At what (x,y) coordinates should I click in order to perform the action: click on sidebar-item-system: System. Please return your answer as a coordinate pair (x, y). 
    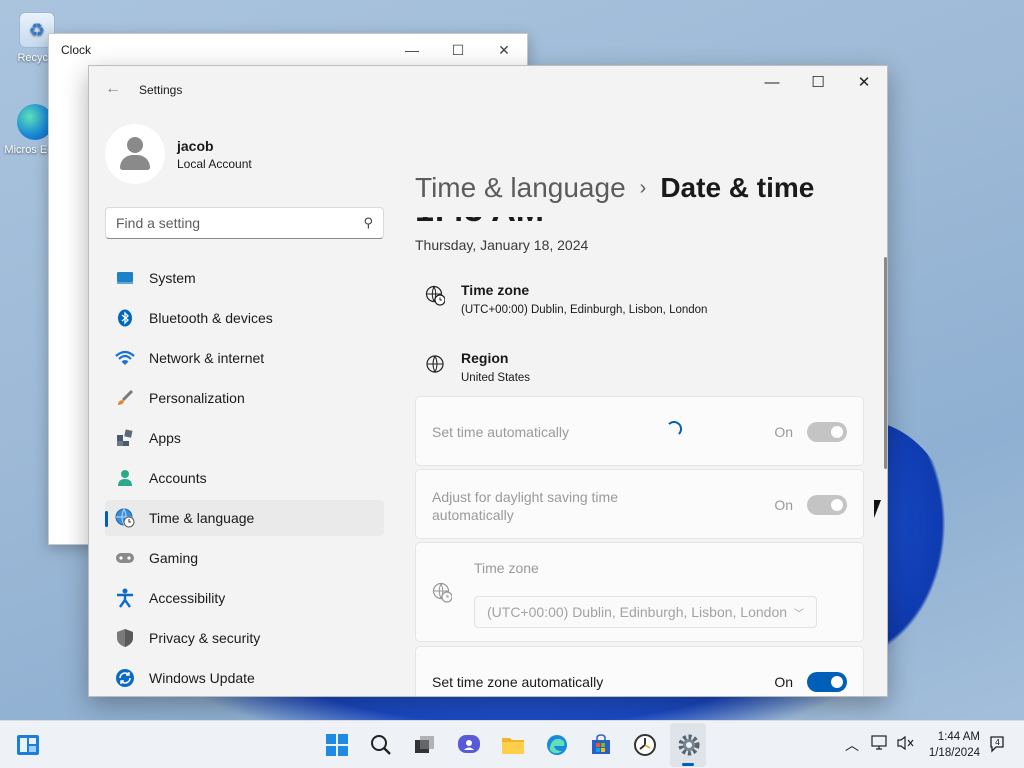
    Looking at the image, I should click on (244, 278).